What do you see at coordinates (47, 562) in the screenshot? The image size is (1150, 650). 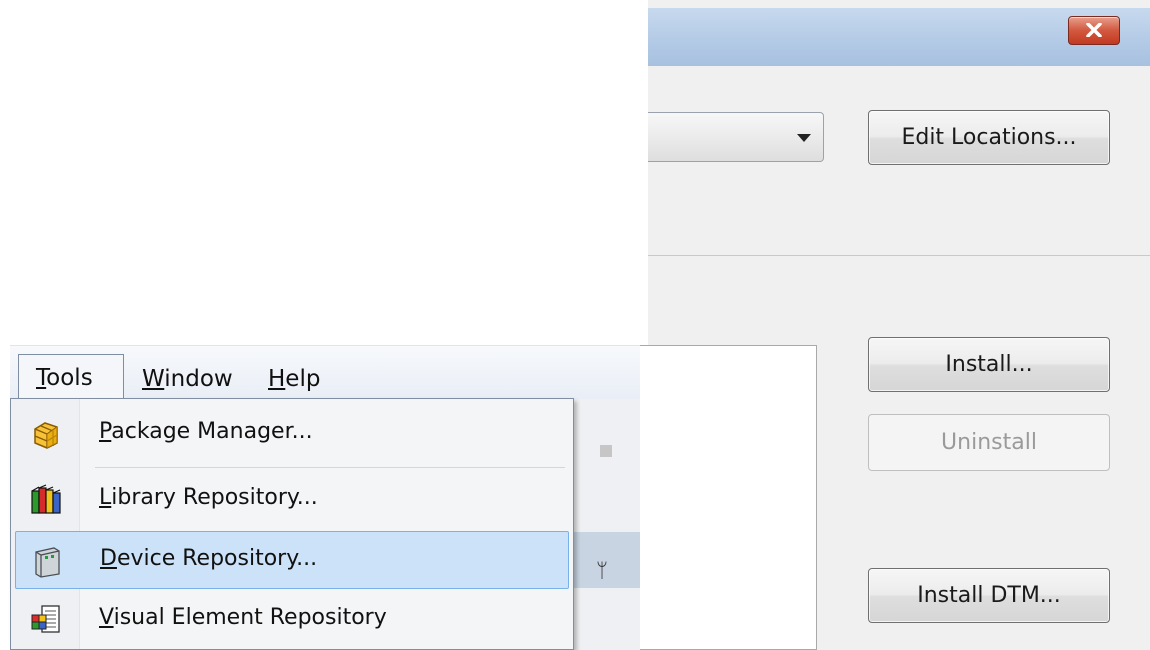 I see `device-repository-icon` at bounding box center [47, 562].